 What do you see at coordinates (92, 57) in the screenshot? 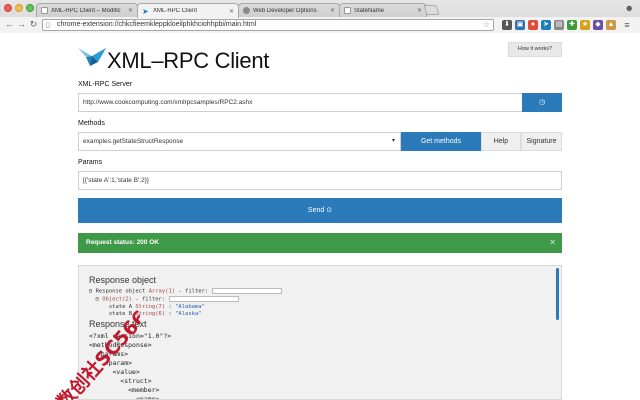
I see `bird-logo-icon` at bounding box center [92, 57].